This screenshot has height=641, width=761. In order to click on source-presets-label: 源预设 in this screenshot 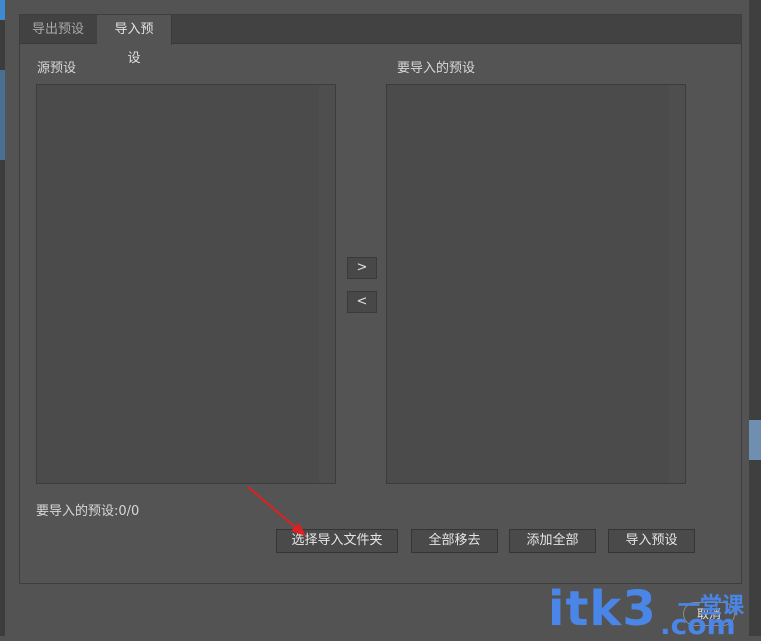, I will do `click(57, 68)`.